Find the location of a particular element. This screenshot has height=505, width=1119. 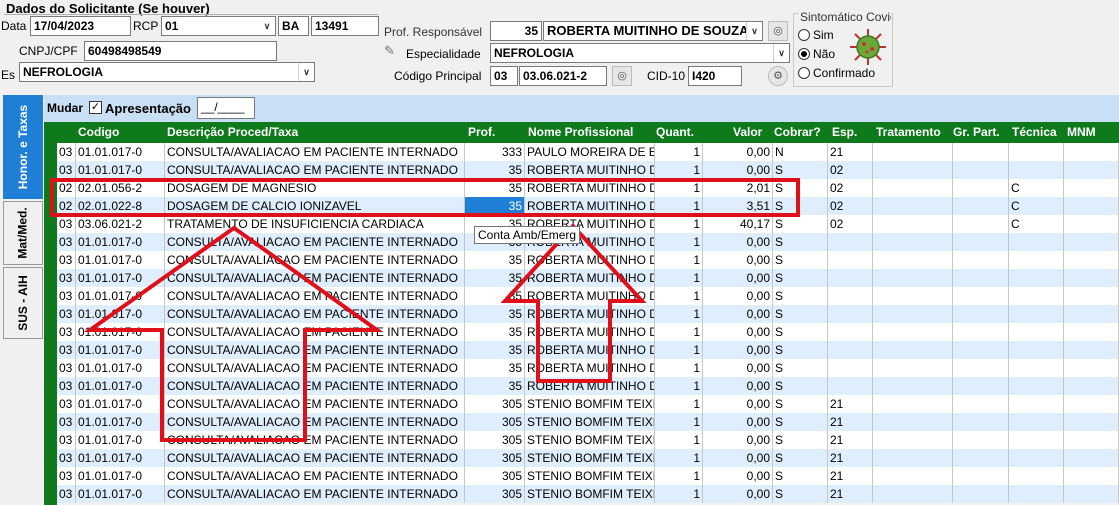

col-cobrar: Cobrar? is located at coordinates (797, 132).